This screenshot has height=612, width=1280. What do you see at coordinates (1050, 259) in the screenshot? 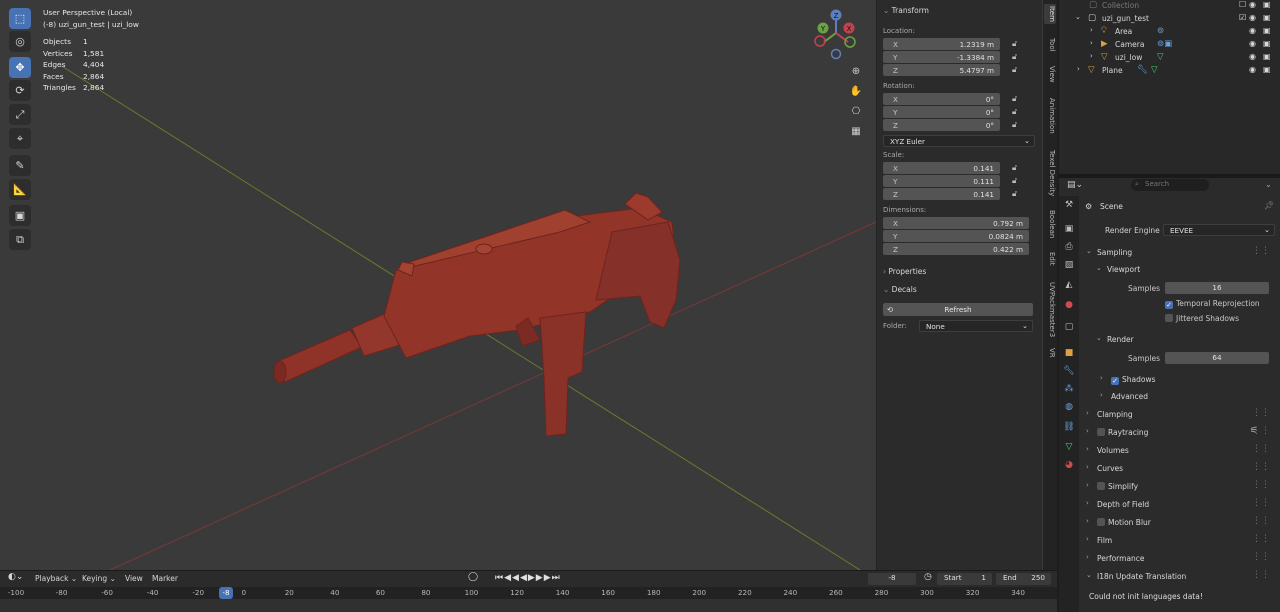
I see `tab-edit: Edit` at bounding box center [1050, 259].